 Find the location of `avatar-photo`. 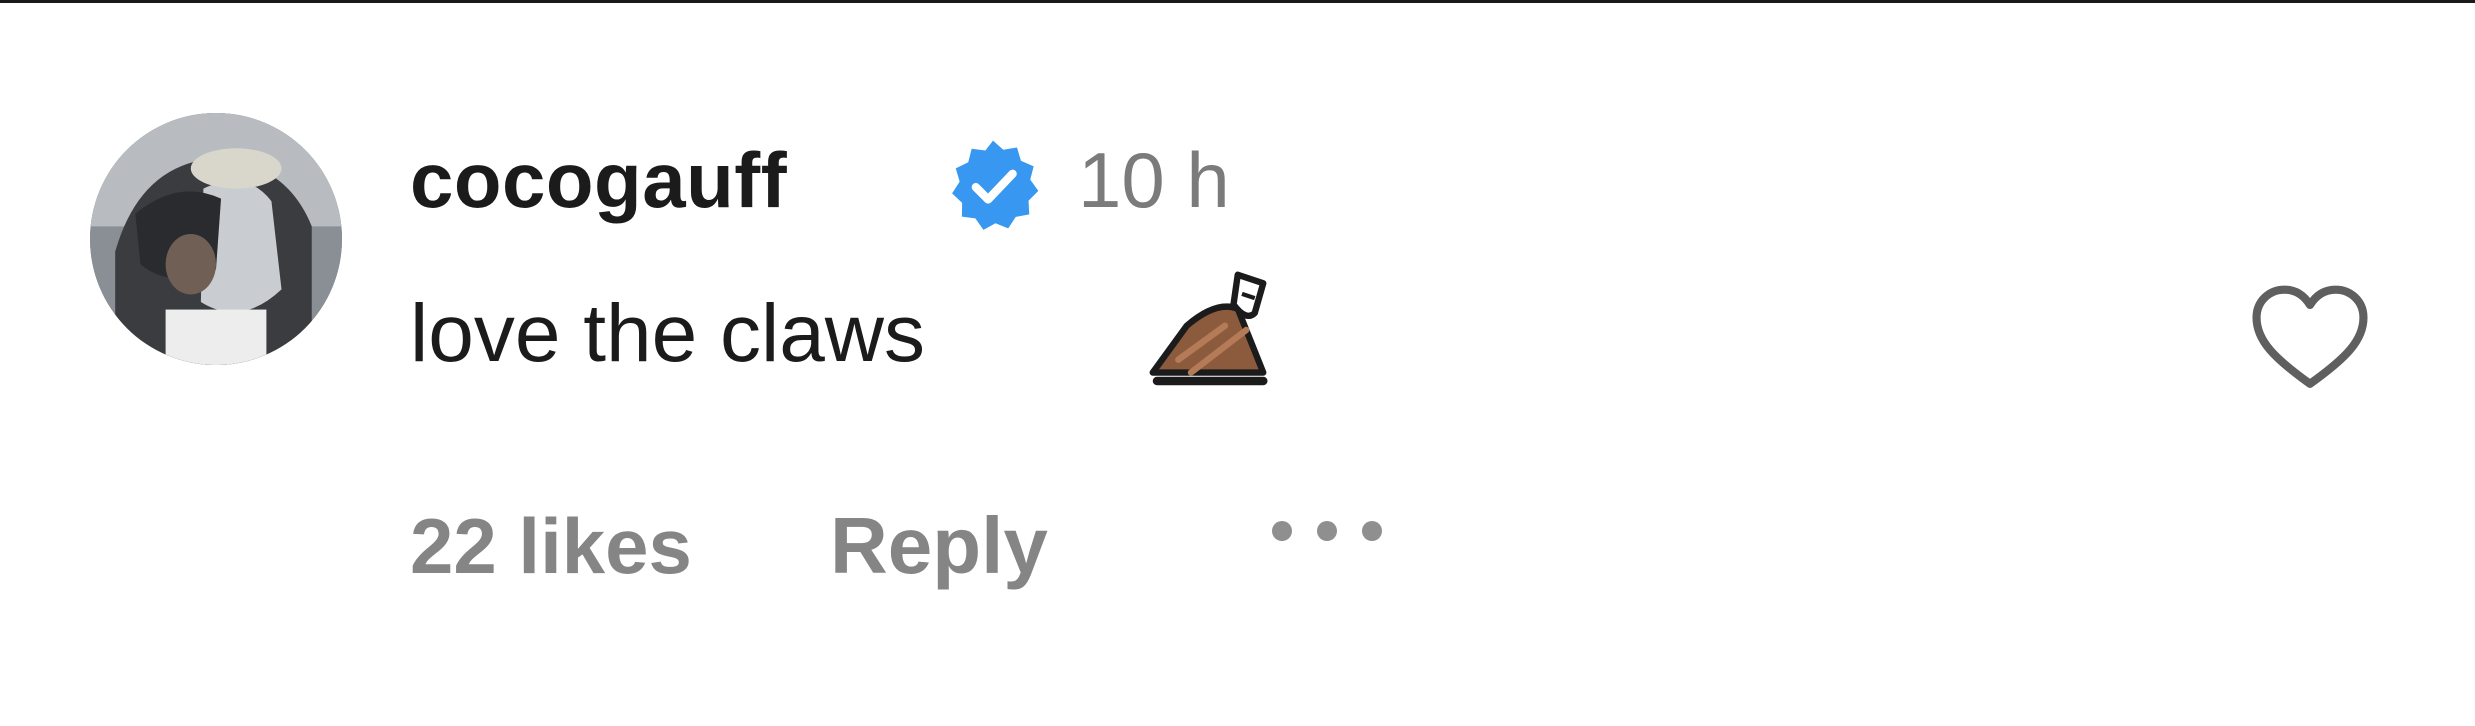

avatar-photo is located at coordinates (216, 239).